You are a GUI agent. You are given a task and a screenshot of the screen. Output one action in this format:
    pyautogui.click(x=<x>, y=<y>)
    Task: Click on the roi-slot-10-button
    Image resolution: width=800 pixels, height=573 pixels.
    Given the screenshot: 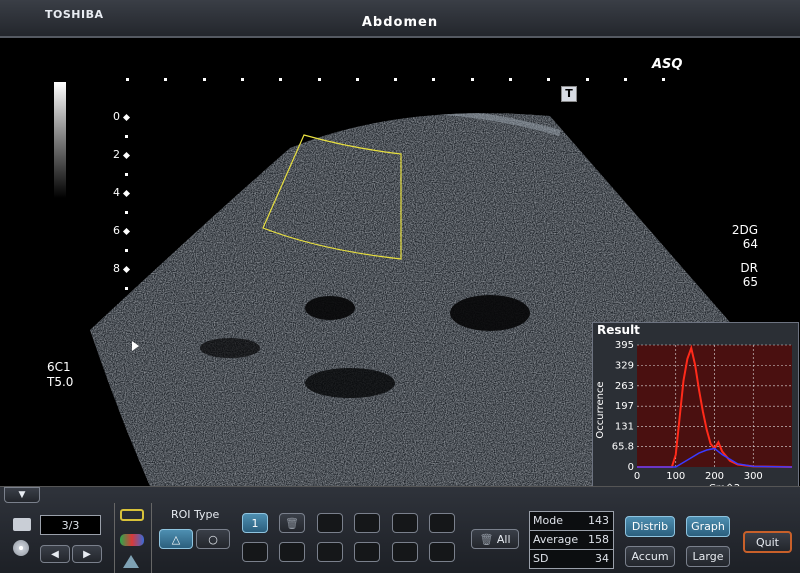 What is the action you would take?
    pyautogui.click(x=367, y=552)
    